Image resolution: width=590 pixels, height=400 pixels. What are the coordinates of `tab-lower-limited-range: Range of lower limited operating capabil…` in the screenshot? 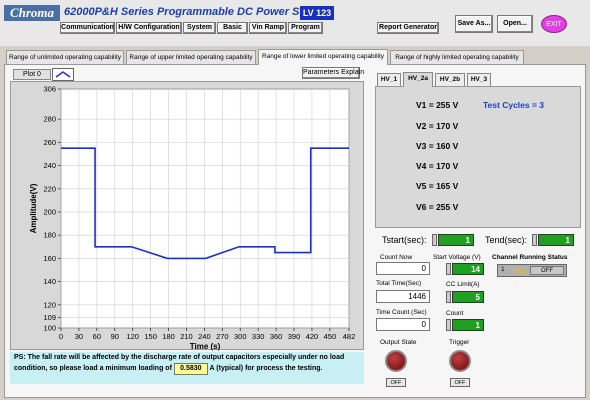 It's located at (323, 57).